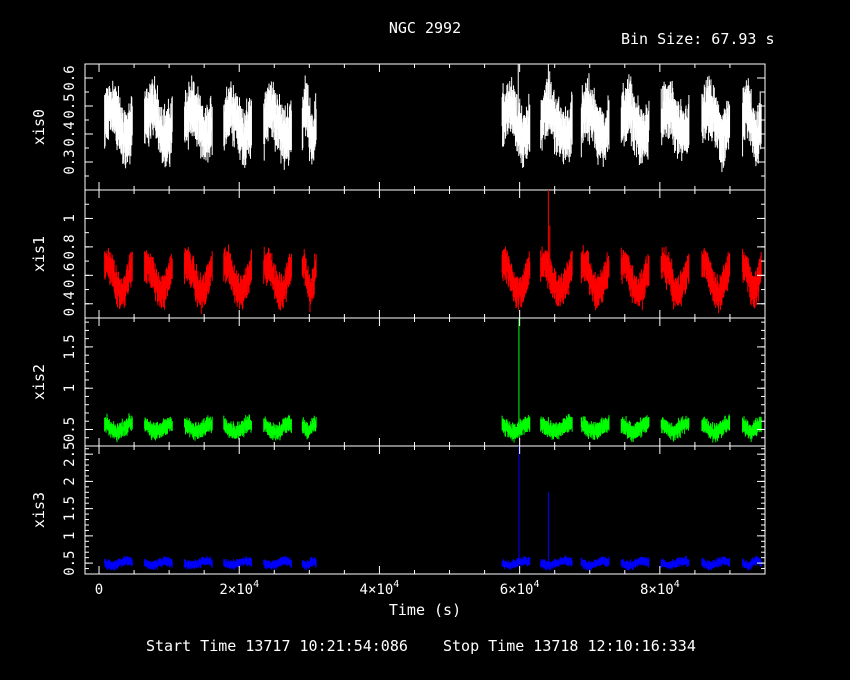 The image size is (850, 680). What do you see at coordinates (70, 246) in the screenshot?
I see `y-tick-label: 0.8` at bounding box center [70, 246].